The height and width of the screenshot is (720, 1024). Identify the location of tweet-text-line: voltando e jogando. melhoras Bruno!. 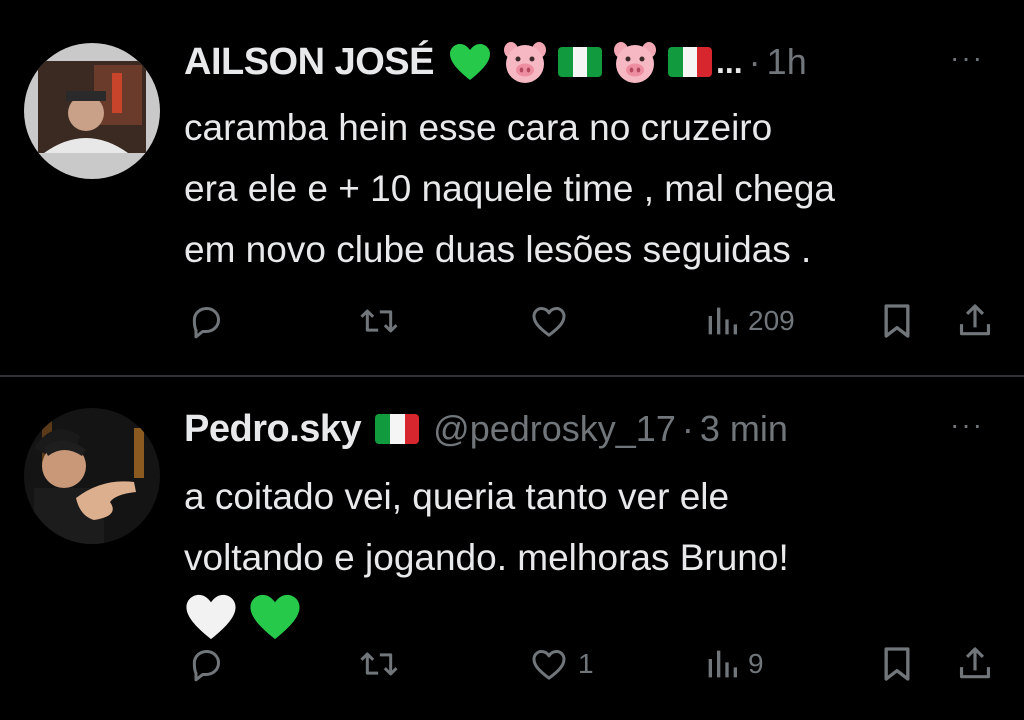
(486, 557).